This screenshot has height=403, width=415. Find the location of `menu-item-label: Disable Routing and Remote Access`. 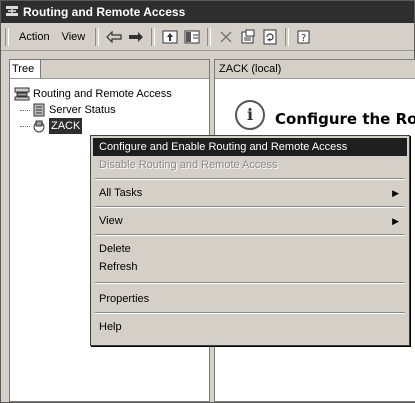

menu-item-label: Disable Routing and Remote Access is located at coordinates (188, 165).